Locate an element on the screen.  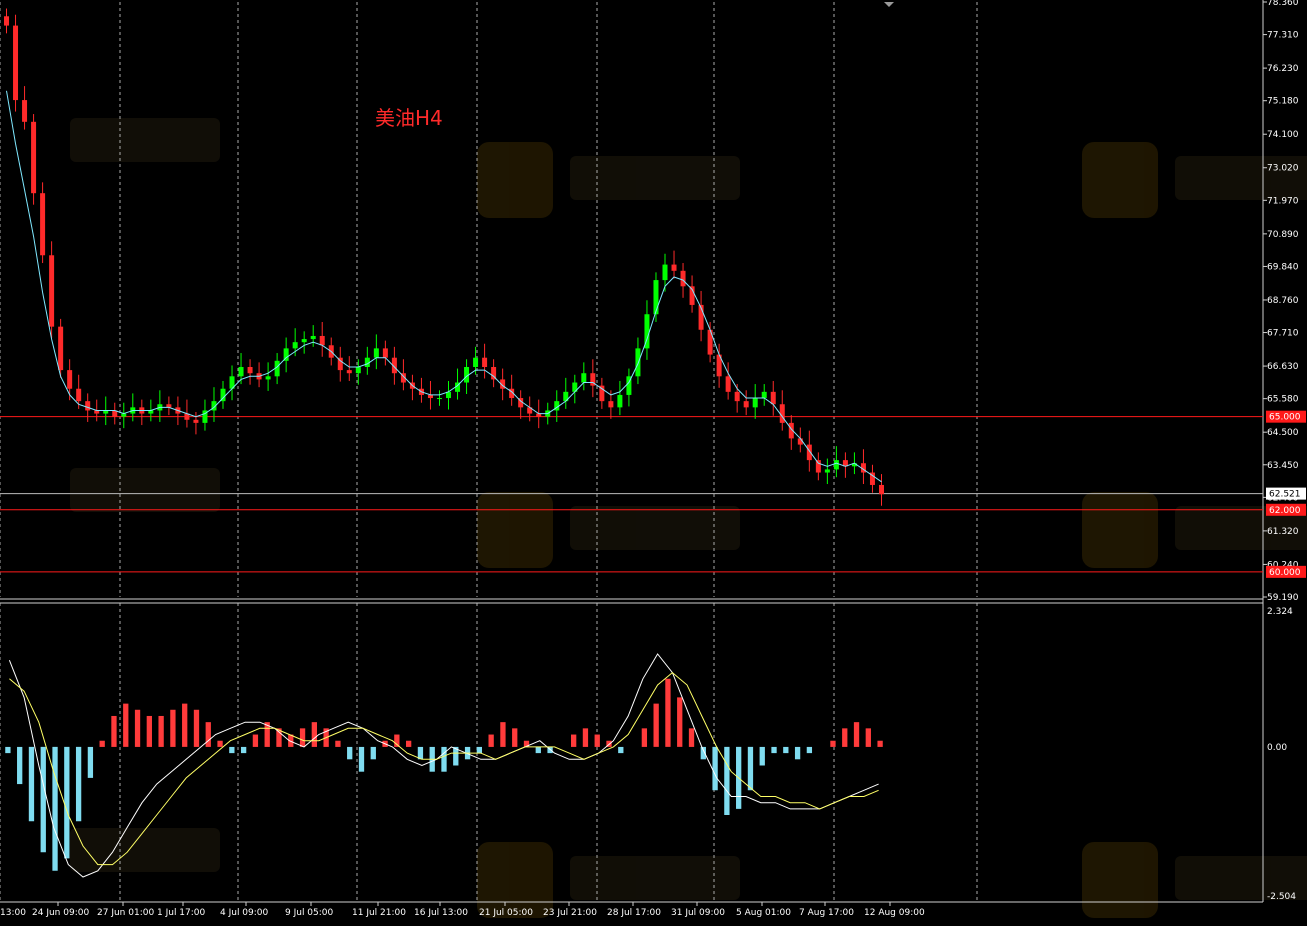
price-axis-label: 68.760 is located at coordinates (1283, 301).